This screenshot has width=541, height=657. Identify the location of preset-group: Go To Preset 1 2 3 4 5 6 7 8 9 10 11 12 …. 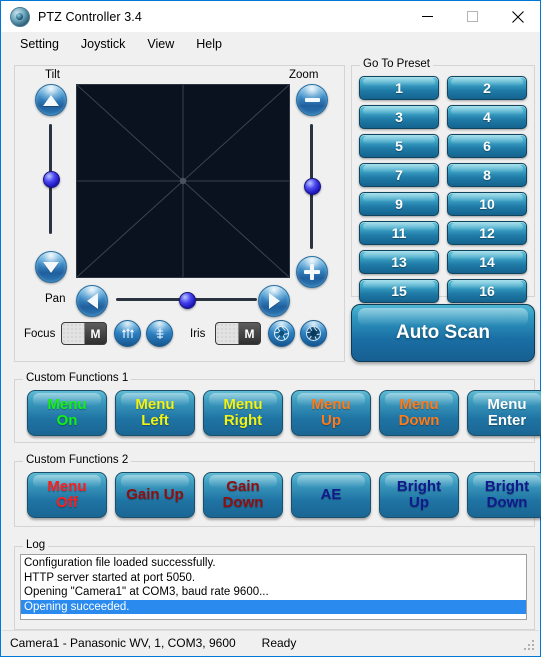
(443, 180).